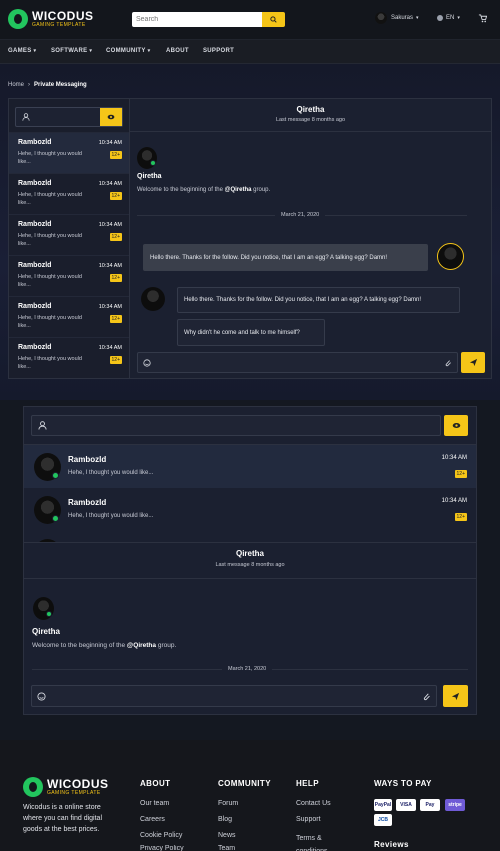 This screenshot has width=500, height=851. Describe the element at coordinates (18, 19) in the screenshot. I see `logo-icon` at that location.